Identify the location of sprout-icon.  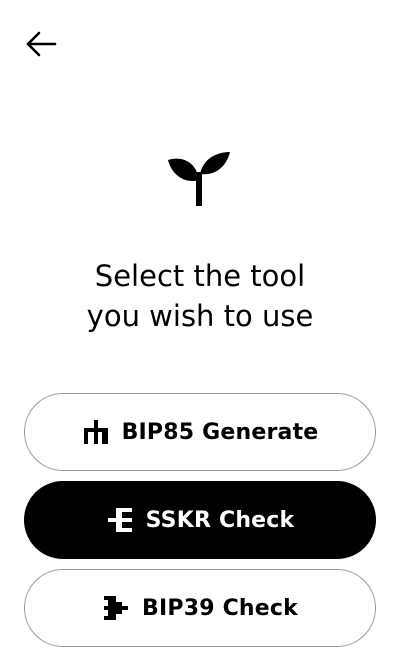
(200, 179).